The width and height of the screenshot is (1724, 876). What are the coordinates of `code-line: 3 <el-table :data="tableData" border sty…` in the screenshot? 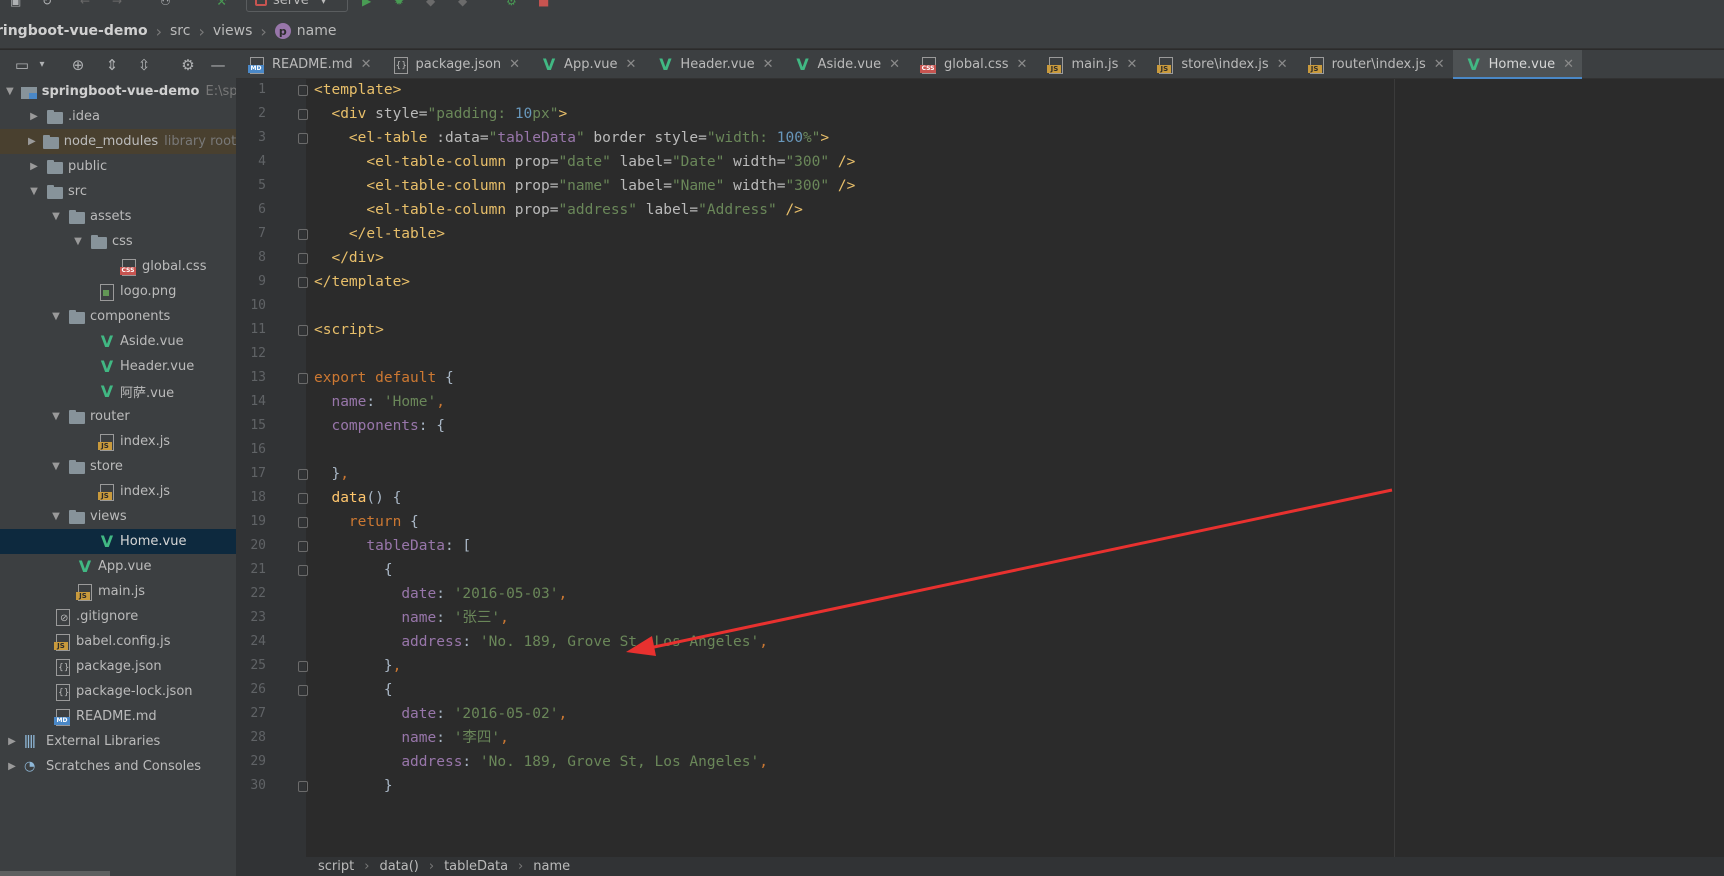 It's located at (980, 138).